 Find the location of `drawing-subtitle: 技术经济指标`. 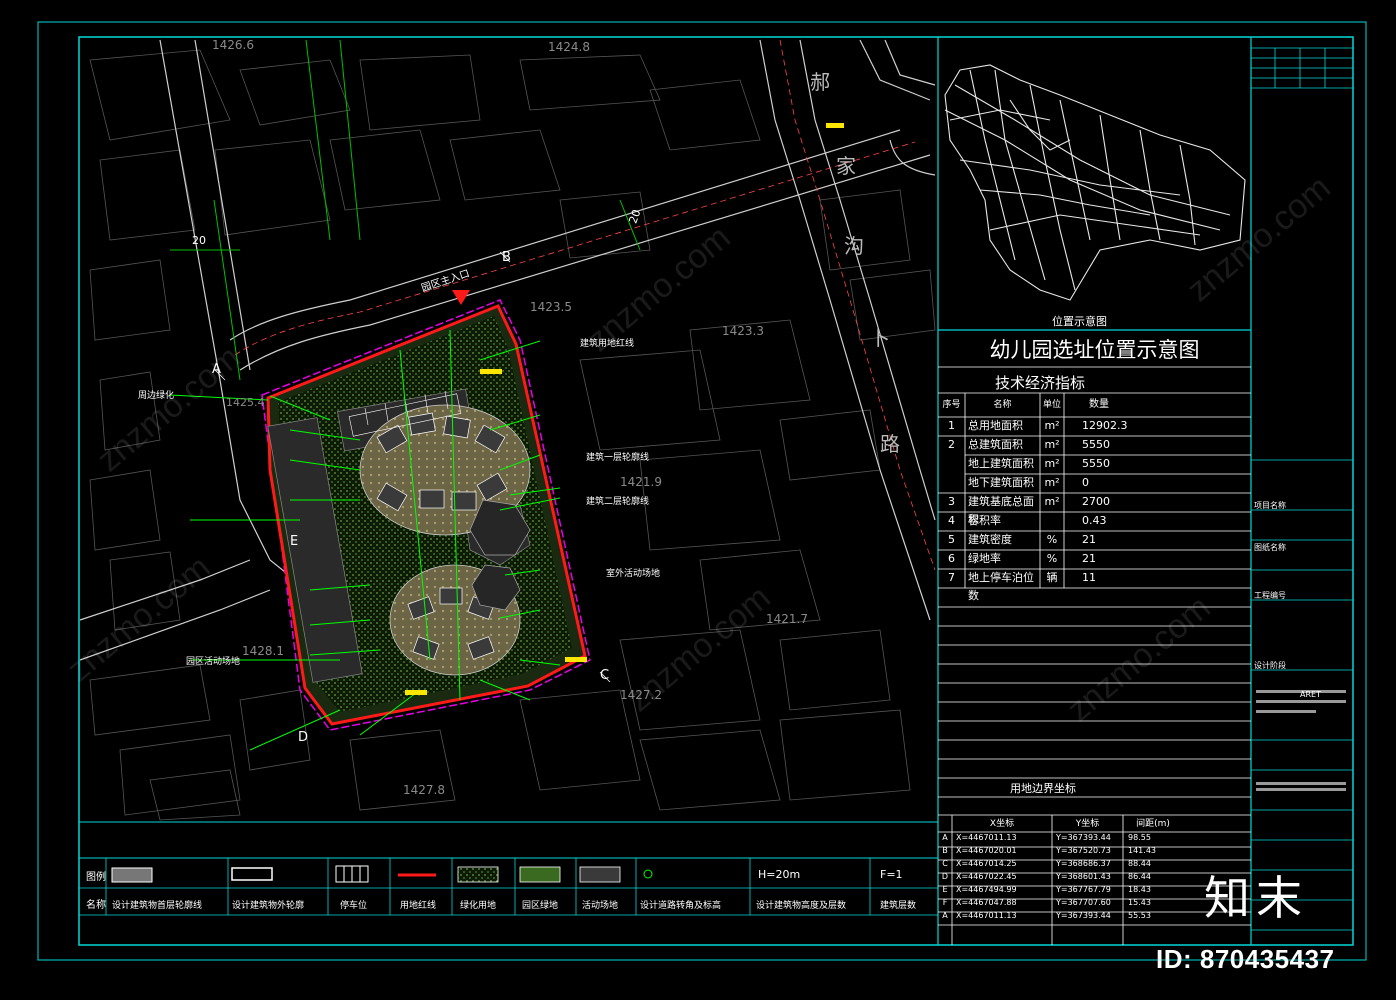

drawing-subtitle: 技术经济指标 is located at coordinates (1040, 383).